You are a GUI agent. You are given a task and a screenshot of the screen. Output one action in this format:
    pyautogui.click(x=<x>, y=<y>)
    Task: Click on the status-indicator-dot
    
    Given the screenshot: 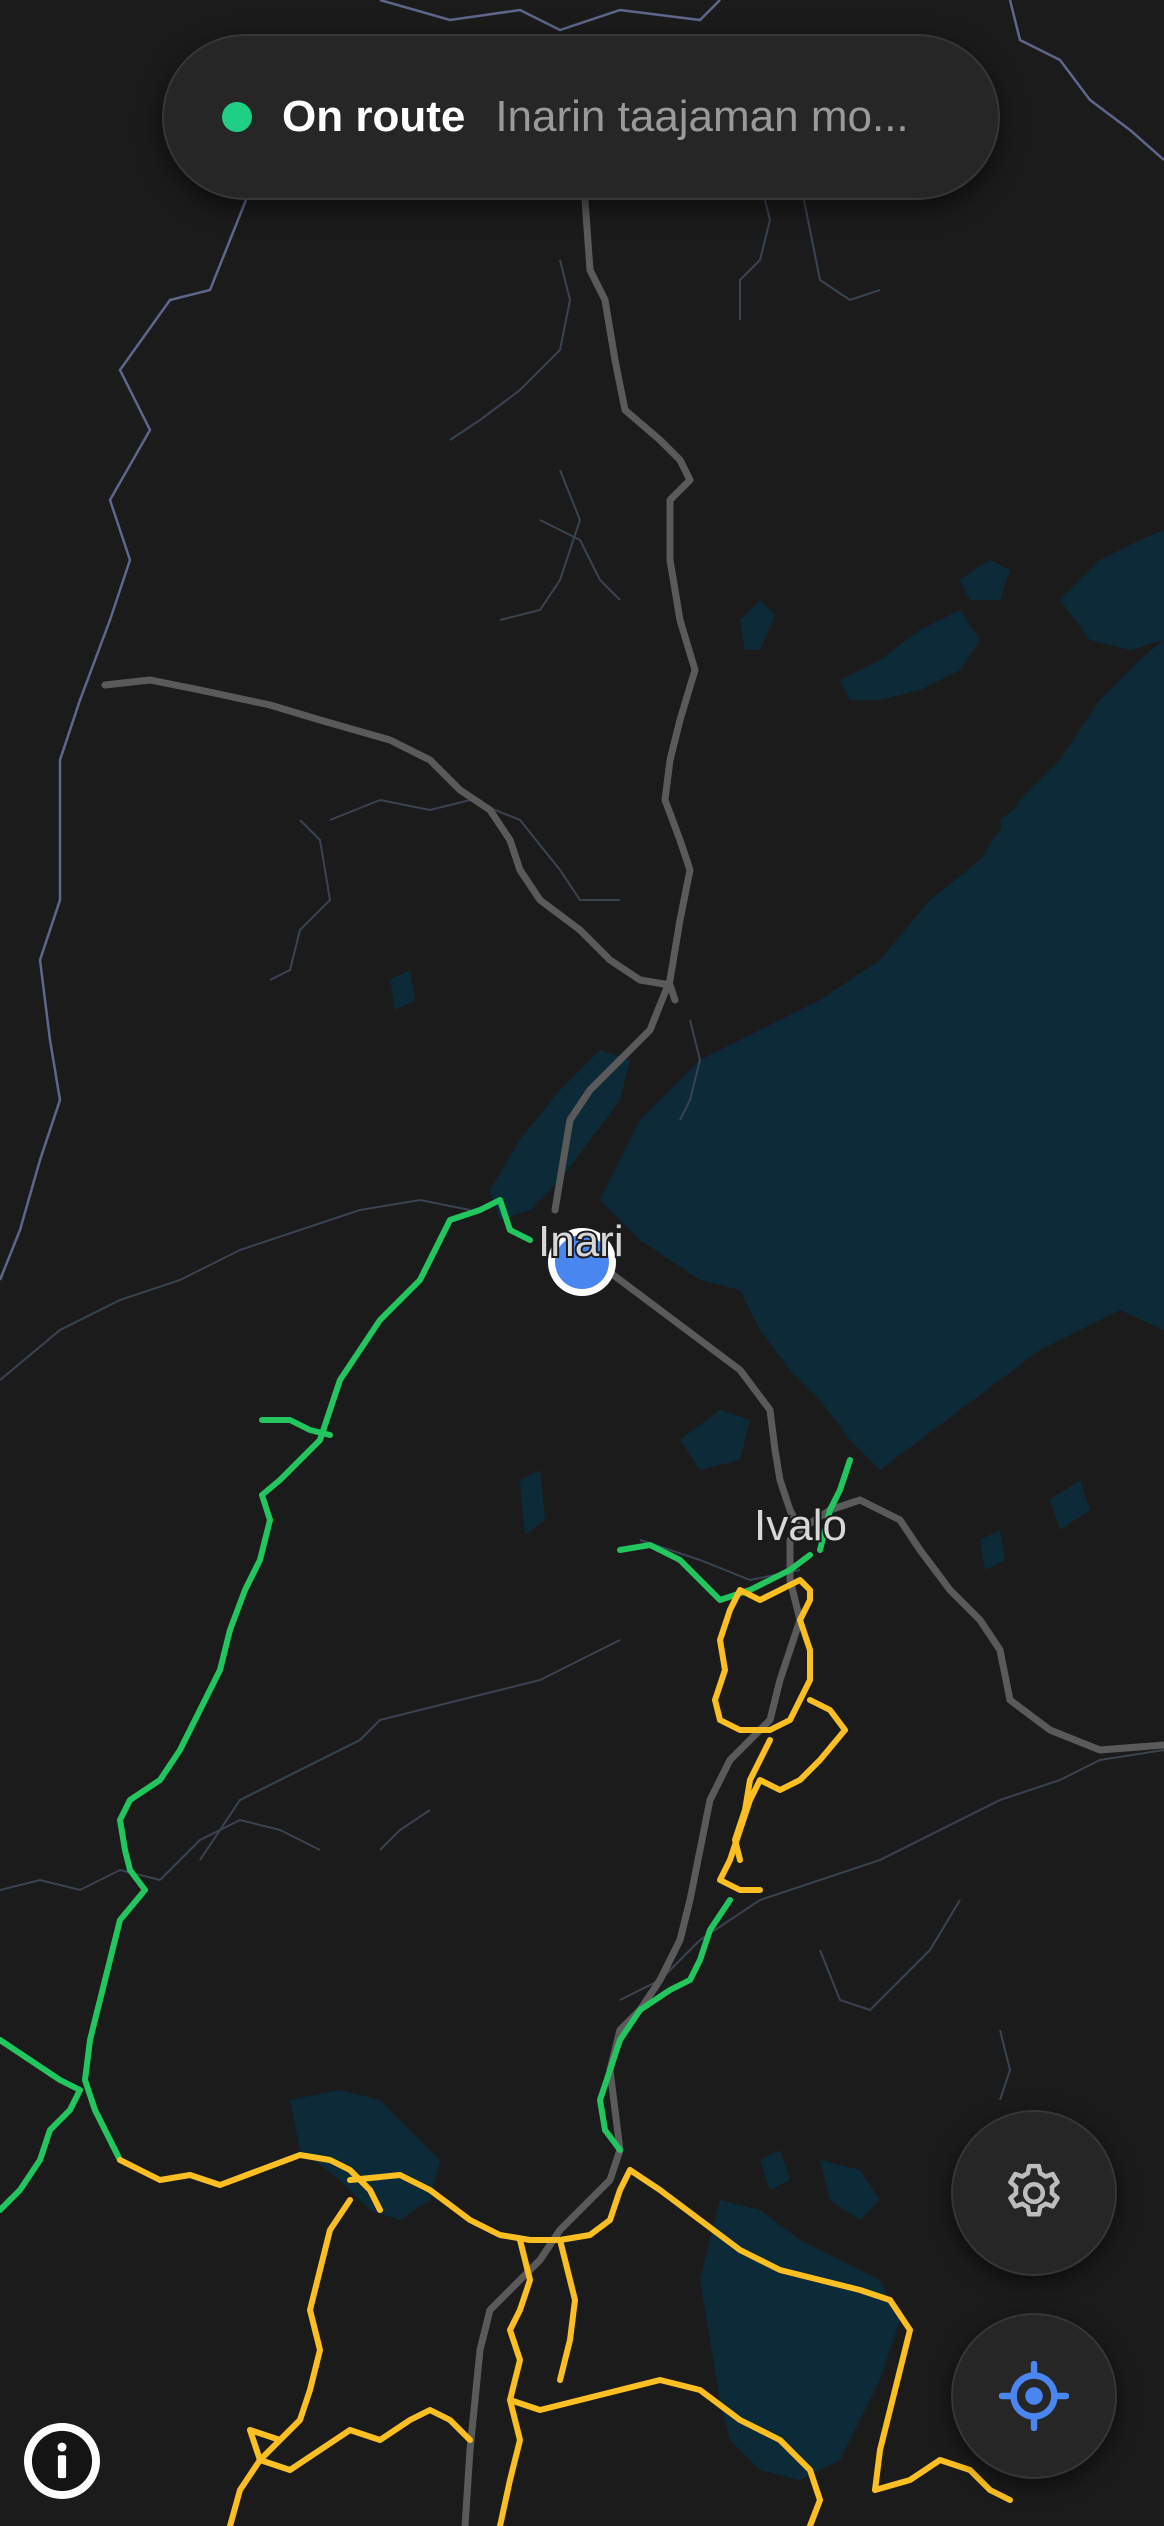 What is the action you would take?
    pyautogui.click(x=237, y=117)
    